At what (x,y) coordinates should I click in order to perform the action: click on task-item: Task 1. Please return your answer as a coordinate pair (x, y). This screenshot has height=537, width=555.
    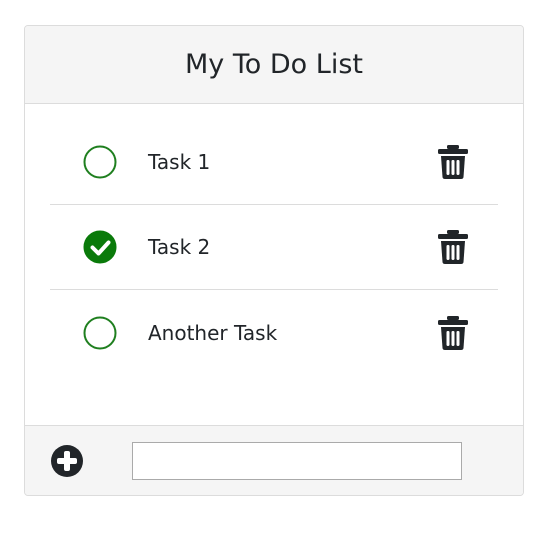
    Looking at the image, I should click on (274, 162).